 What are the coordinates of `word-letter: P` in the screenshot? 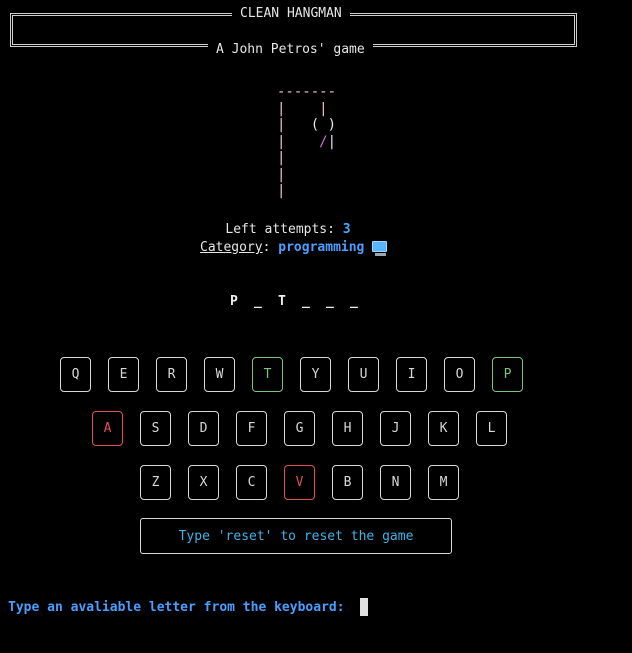 It's located at (234, 301).